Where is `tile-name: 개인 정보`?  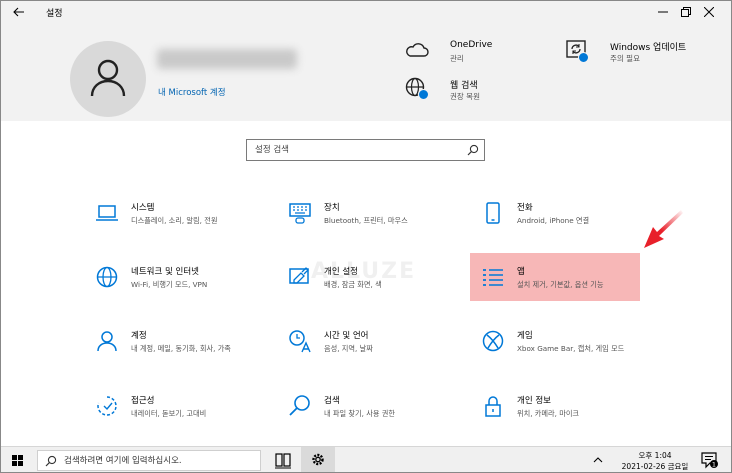
tile-name: 개인 정보 is located at coordinates (534, 401).